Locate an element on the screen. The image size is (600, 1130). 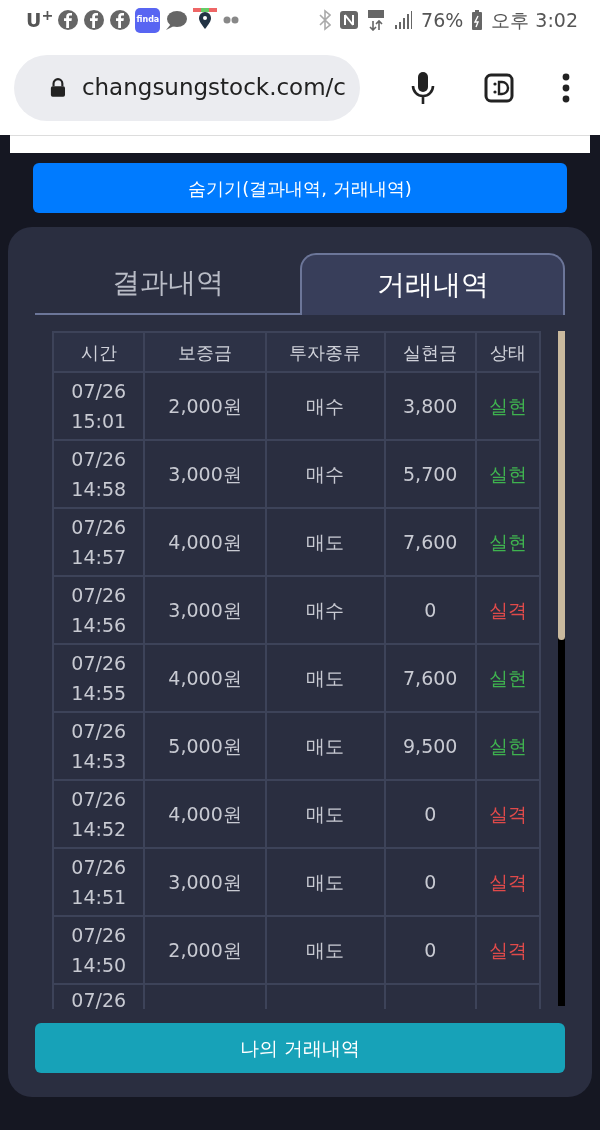
menu-icon is located at coordinates (566, 87).